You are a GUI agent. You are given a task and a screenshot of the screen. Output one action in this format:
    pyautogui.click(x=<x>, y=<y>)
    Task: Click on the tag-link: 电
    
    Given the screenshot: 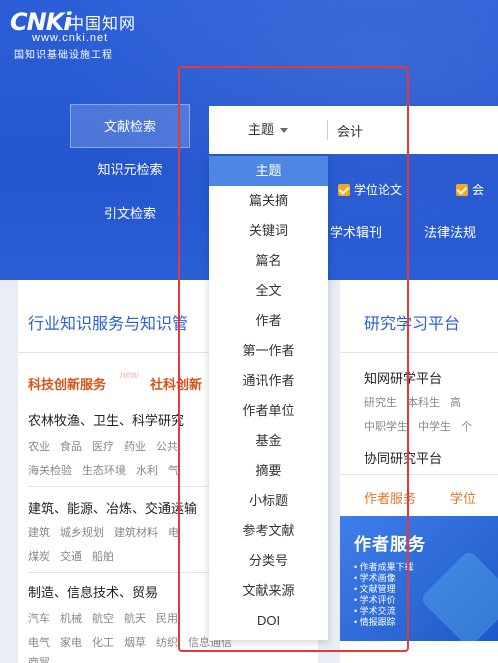 What is the action you would take?
    pyautogui.click(x=173, y=533)
    